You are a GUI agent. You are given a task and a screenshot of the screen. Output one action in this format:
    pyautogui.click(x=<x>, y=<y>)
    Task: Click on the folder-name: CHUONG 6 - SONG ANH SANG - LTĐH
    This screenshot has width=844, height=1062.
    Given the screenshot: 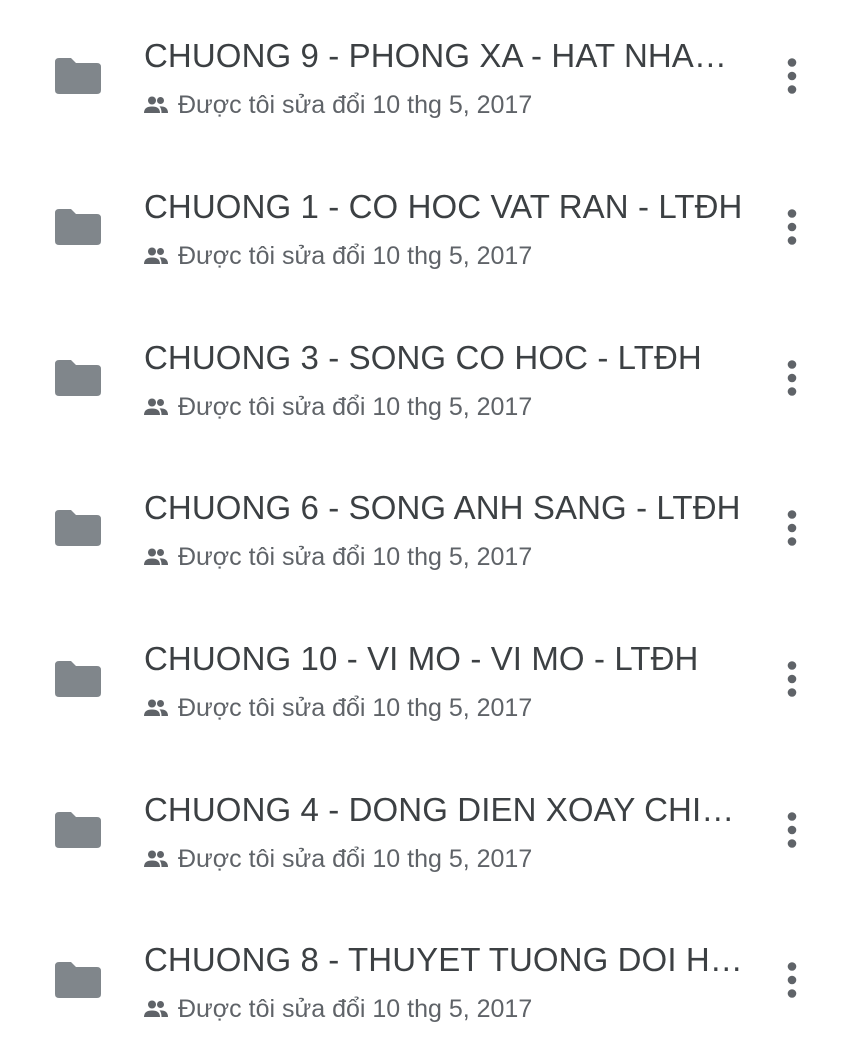 What is the action you would take?
    pyautogui.click(x=442, y=507)
    